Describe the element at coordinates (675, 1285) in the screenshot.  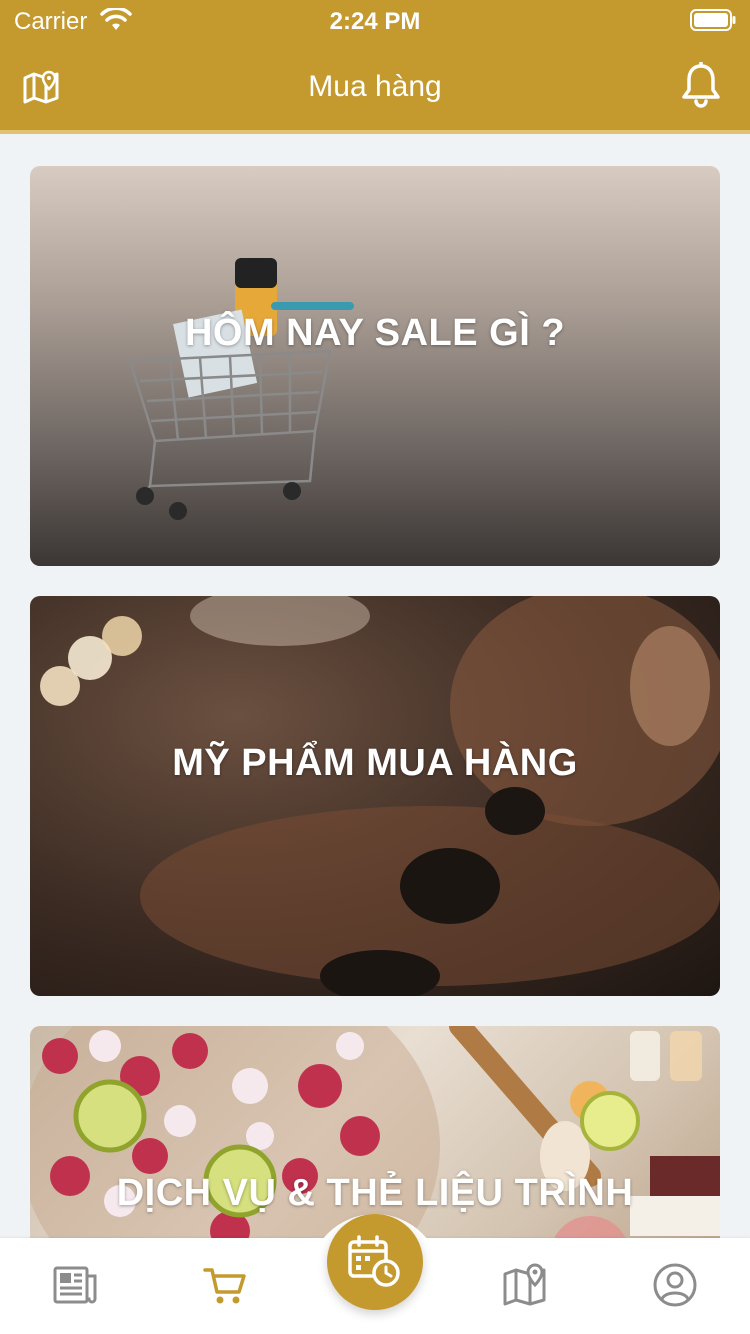
I see `profile-icon` at that location.